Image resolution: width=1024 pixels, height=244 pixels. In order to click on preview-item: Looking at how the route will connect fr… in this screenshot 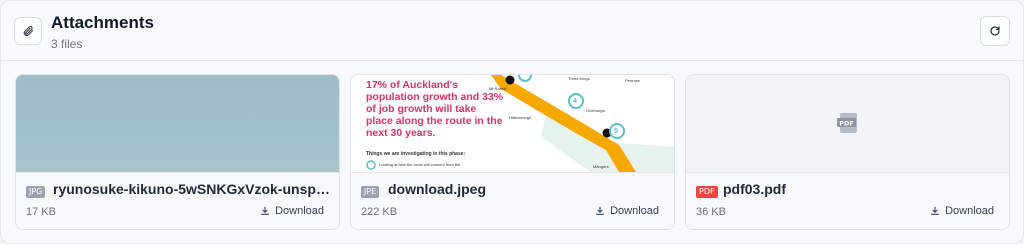, I will do `click(420, 164)`.